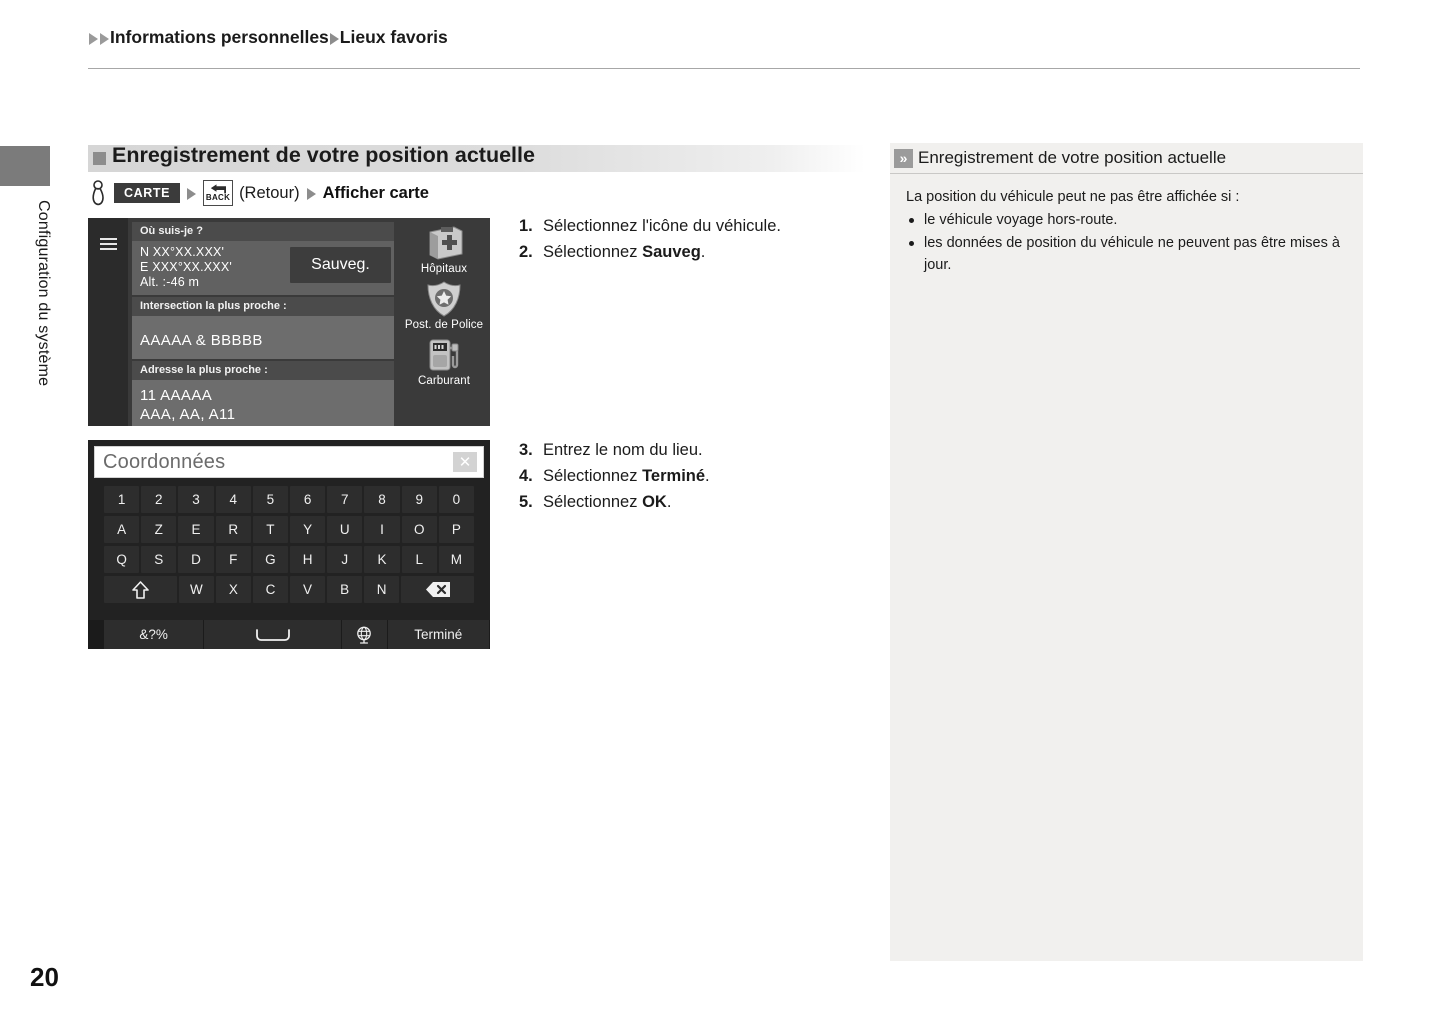 The height and width of the screenshot is (1018, 1445). Describe the element at coordinates (269, 192) in the screenshot. I see `back-text: (Retour)` at that location.